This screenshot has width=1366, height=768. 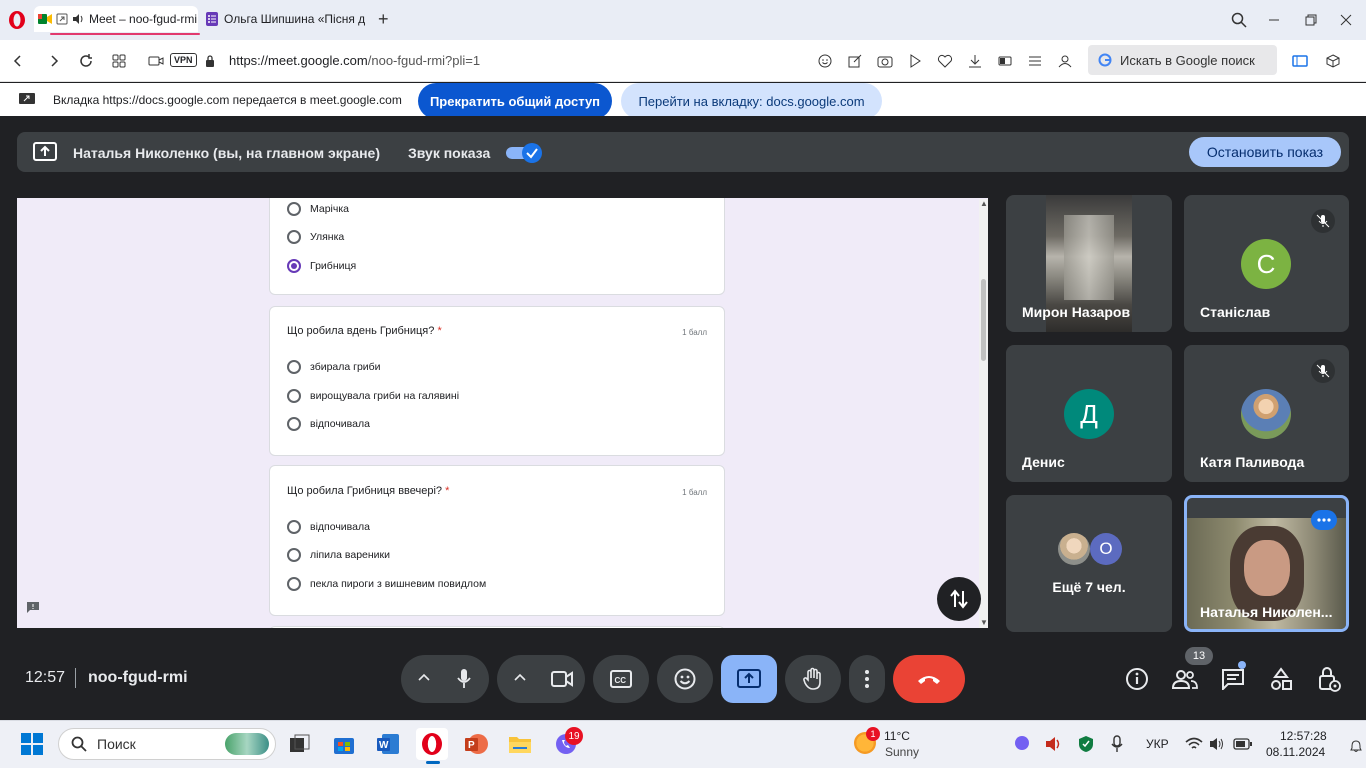 I want to click on notification-bell-icon, so click(x=1356, y=746).